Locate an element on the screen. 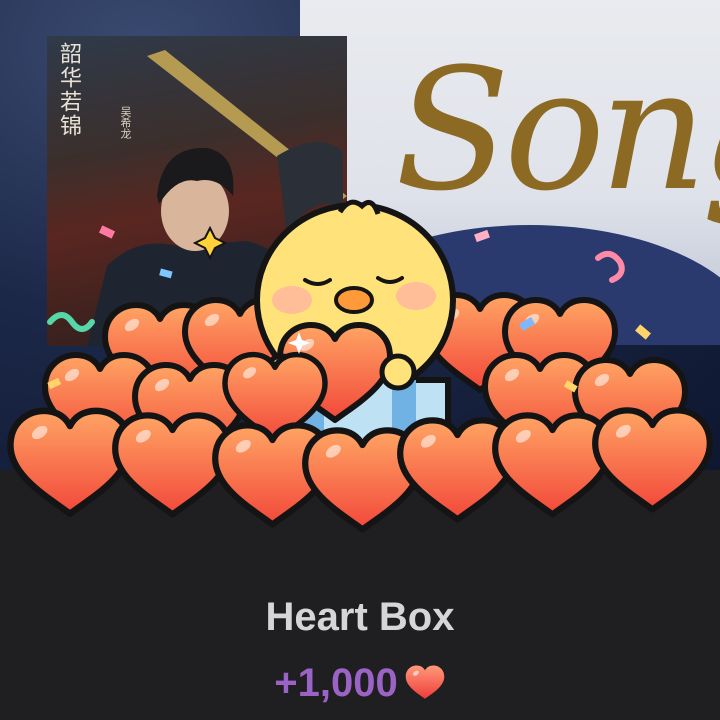 This screenshot has width=720, height=720. gift-name: Heart Box is located at coordinates (360, 617).